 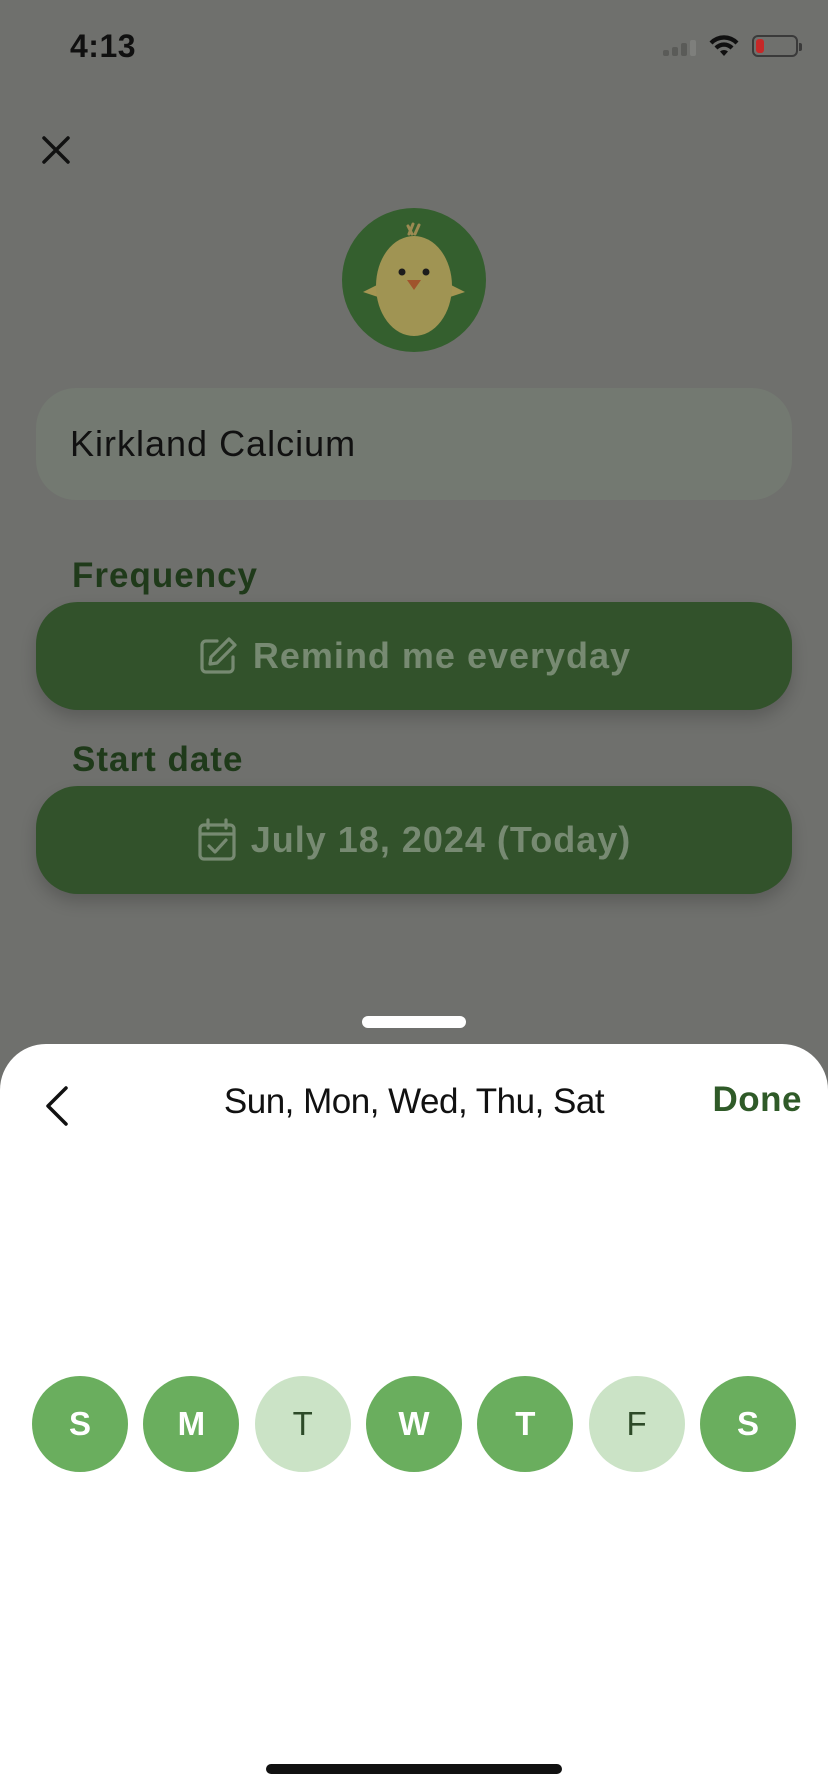 What do you see at coordinates (636, 1424) in the screenshot?
I see `day-toggle-friday: F` at bounding box center [636, 1424].